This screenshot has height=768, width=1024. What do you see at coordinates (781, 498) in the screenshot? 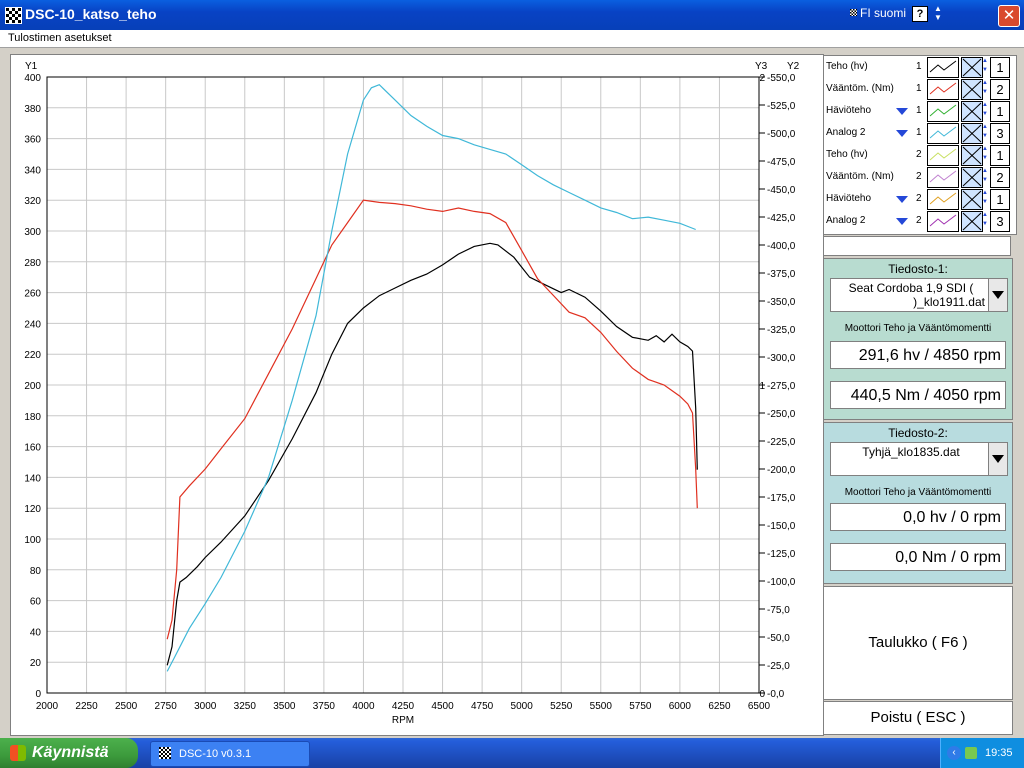
I see `y2-tick-label: -175,0` at bounding box center [781, 498].